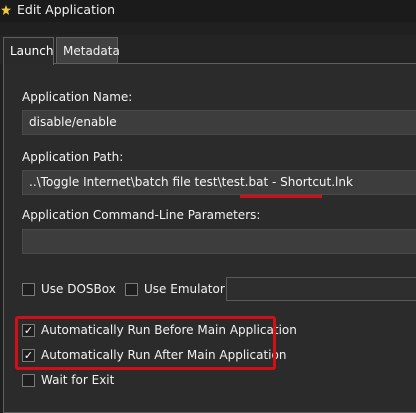  What do you see at coordinates (281, 196) in the screenshot?
I see `annotation-underline` at bounding box center [281, 196].